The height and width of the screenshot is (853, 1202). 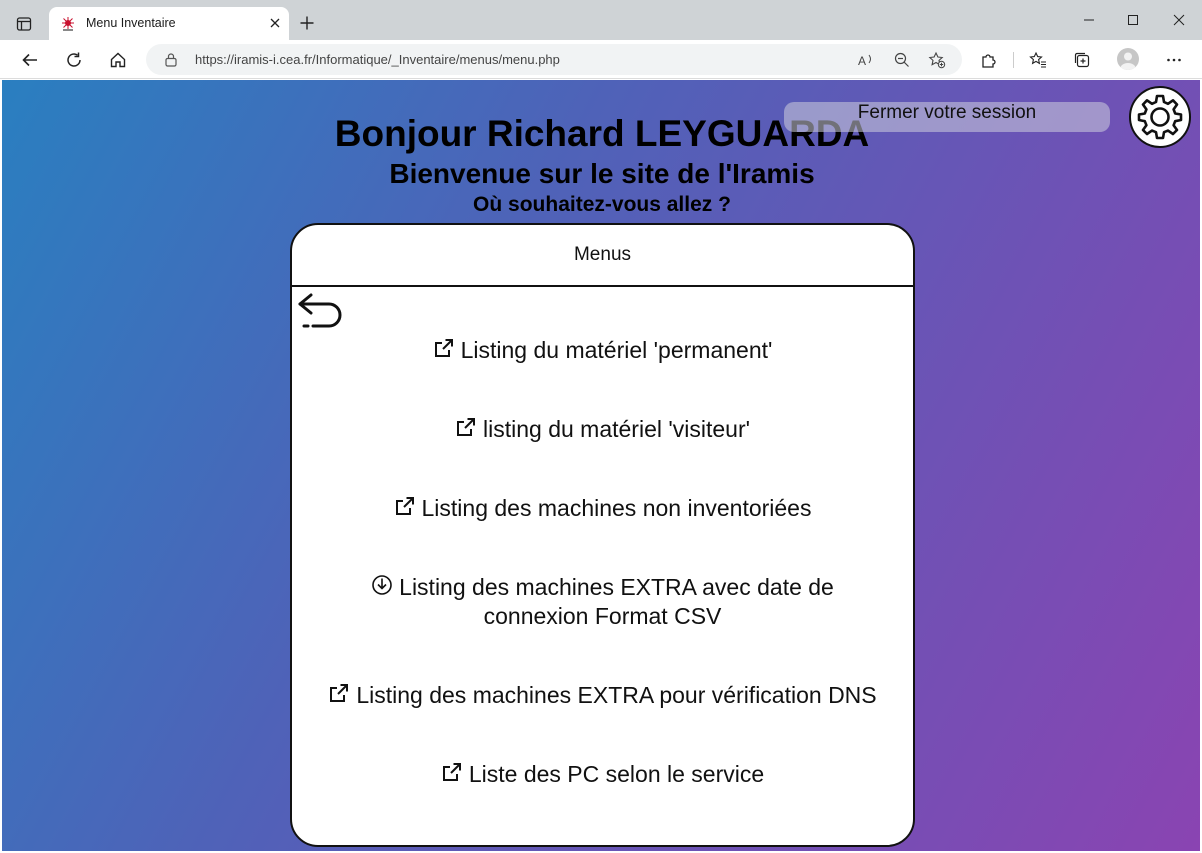 I want to click on tab-title: Menu Inventaire, so click(x=131, y=23).